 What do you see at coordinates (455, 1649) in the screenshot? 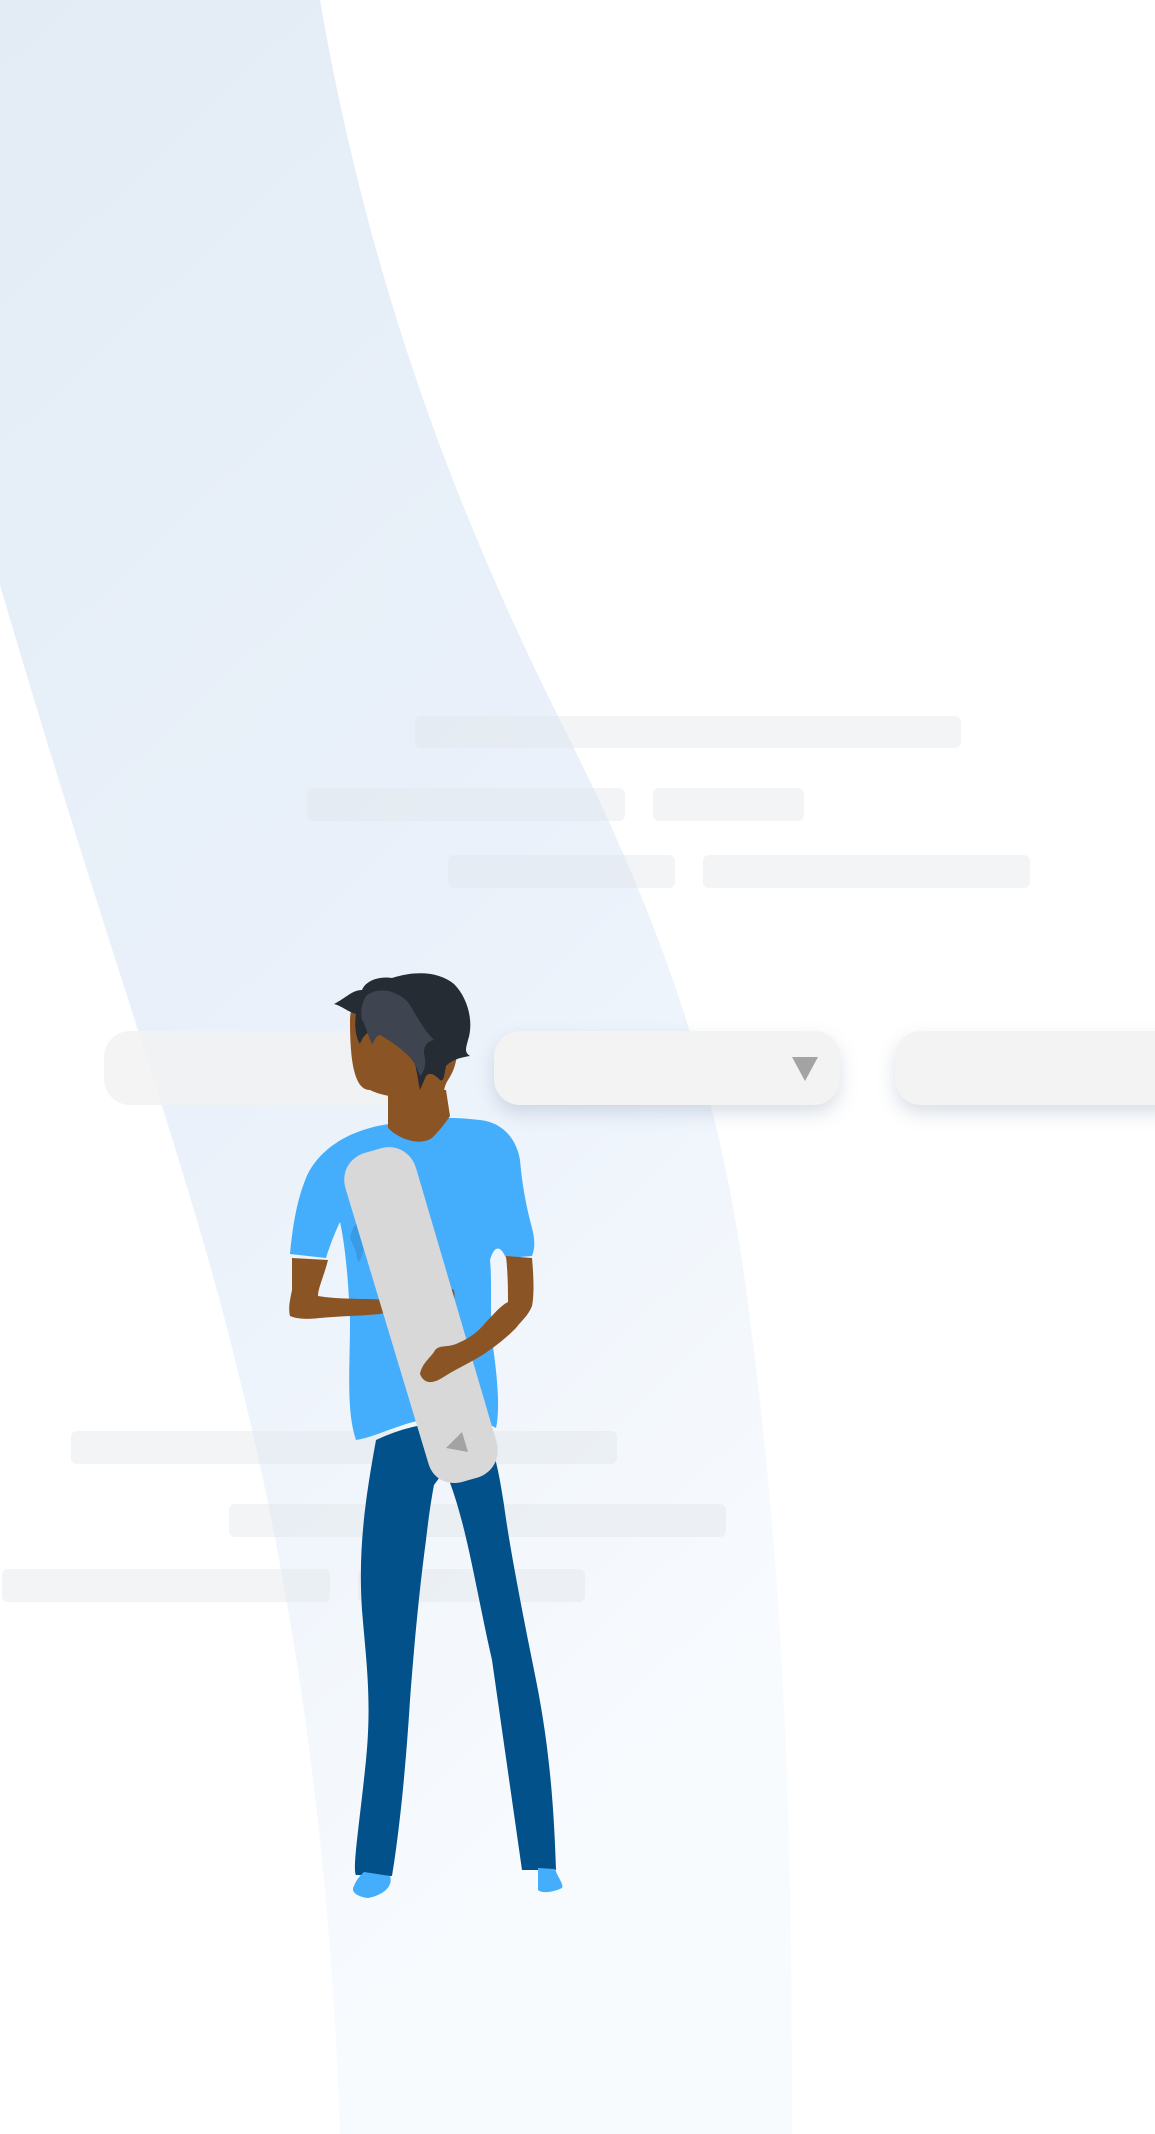
I see `pants` at bounding box center [455, 1649].